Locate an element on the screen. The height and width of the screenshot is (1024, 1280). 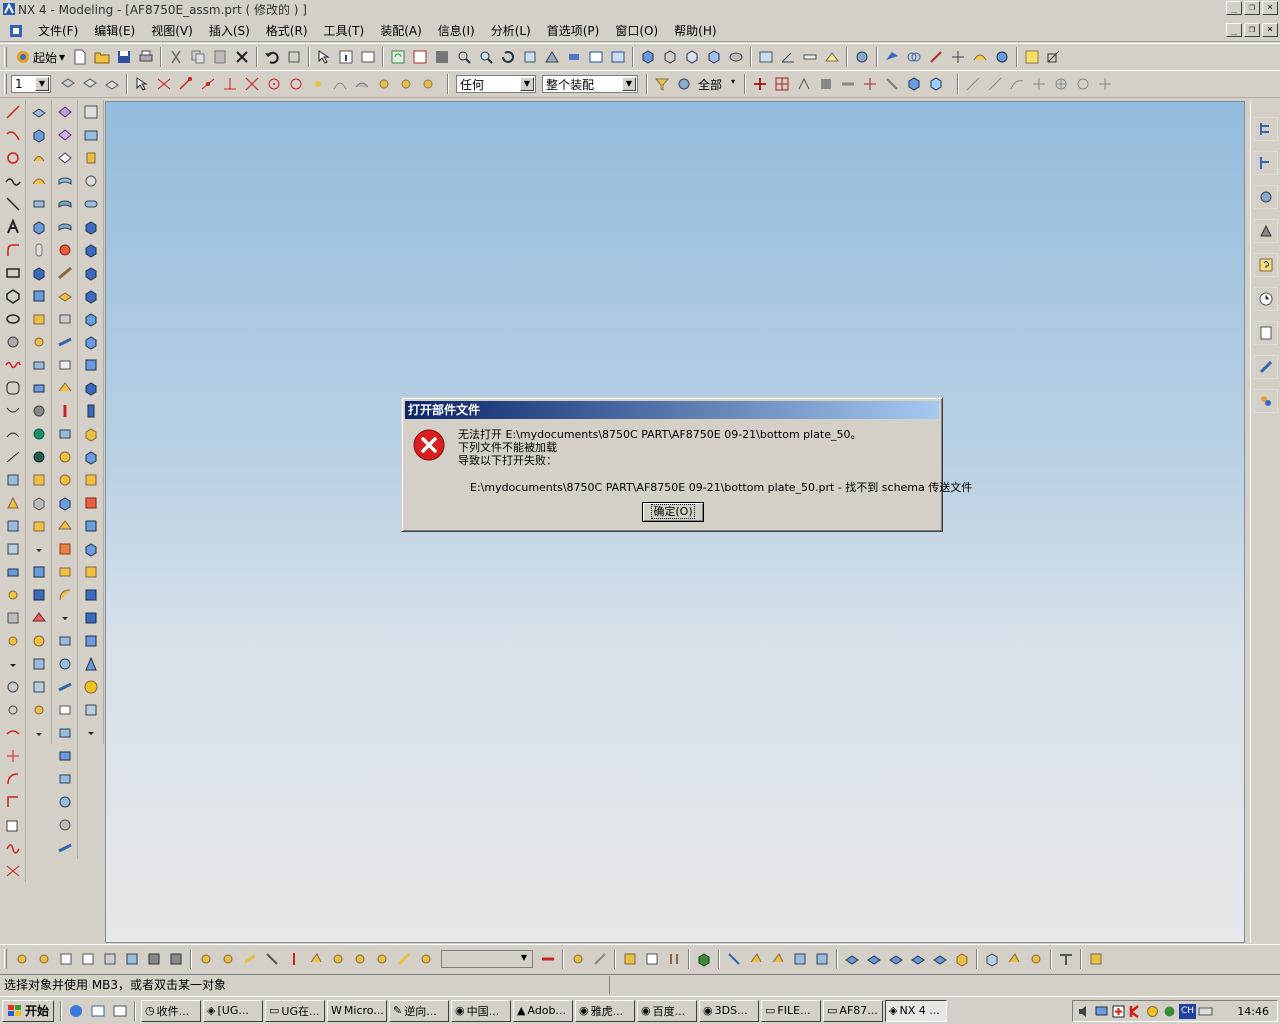
highlight-icon is located at coordinates (1032, 57).